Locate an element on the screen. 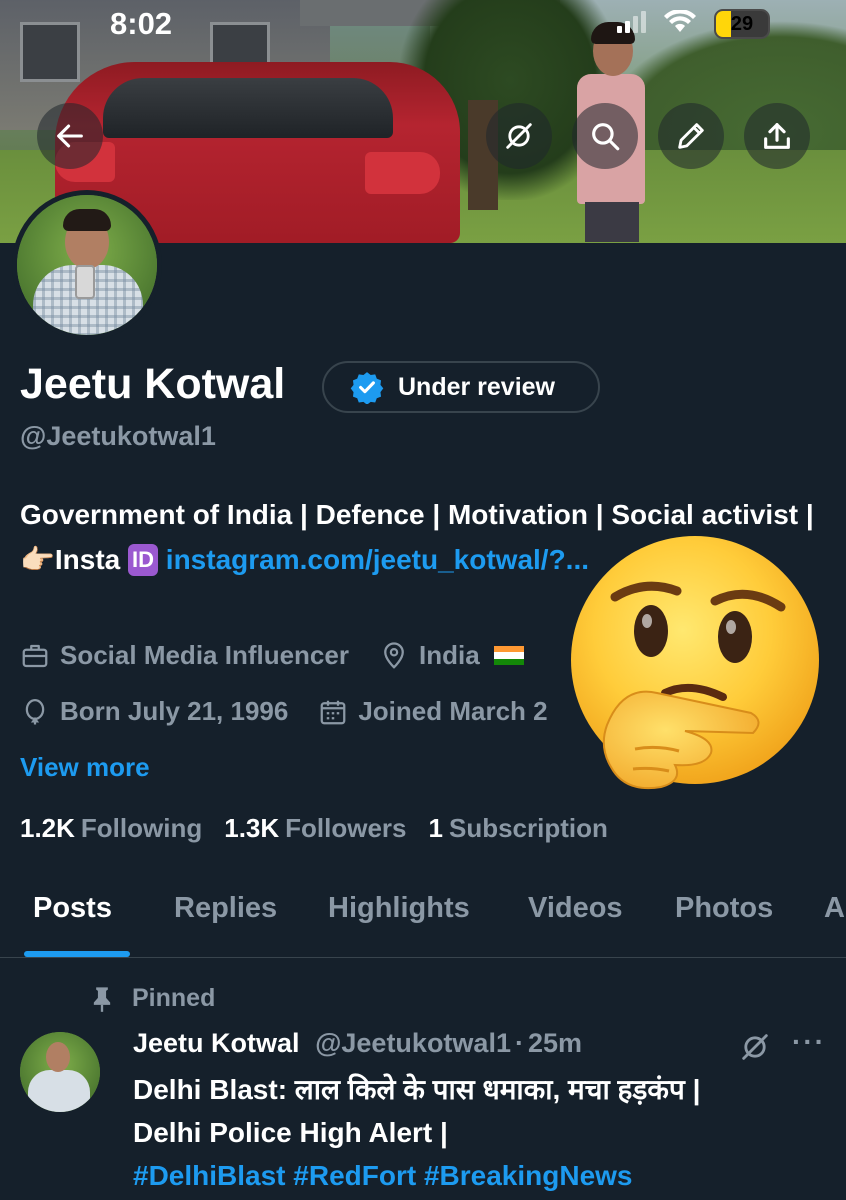 Image resolution: width=846 pixels, height=1200 pixels. avatar-face is located at coordinates (58, 1057).